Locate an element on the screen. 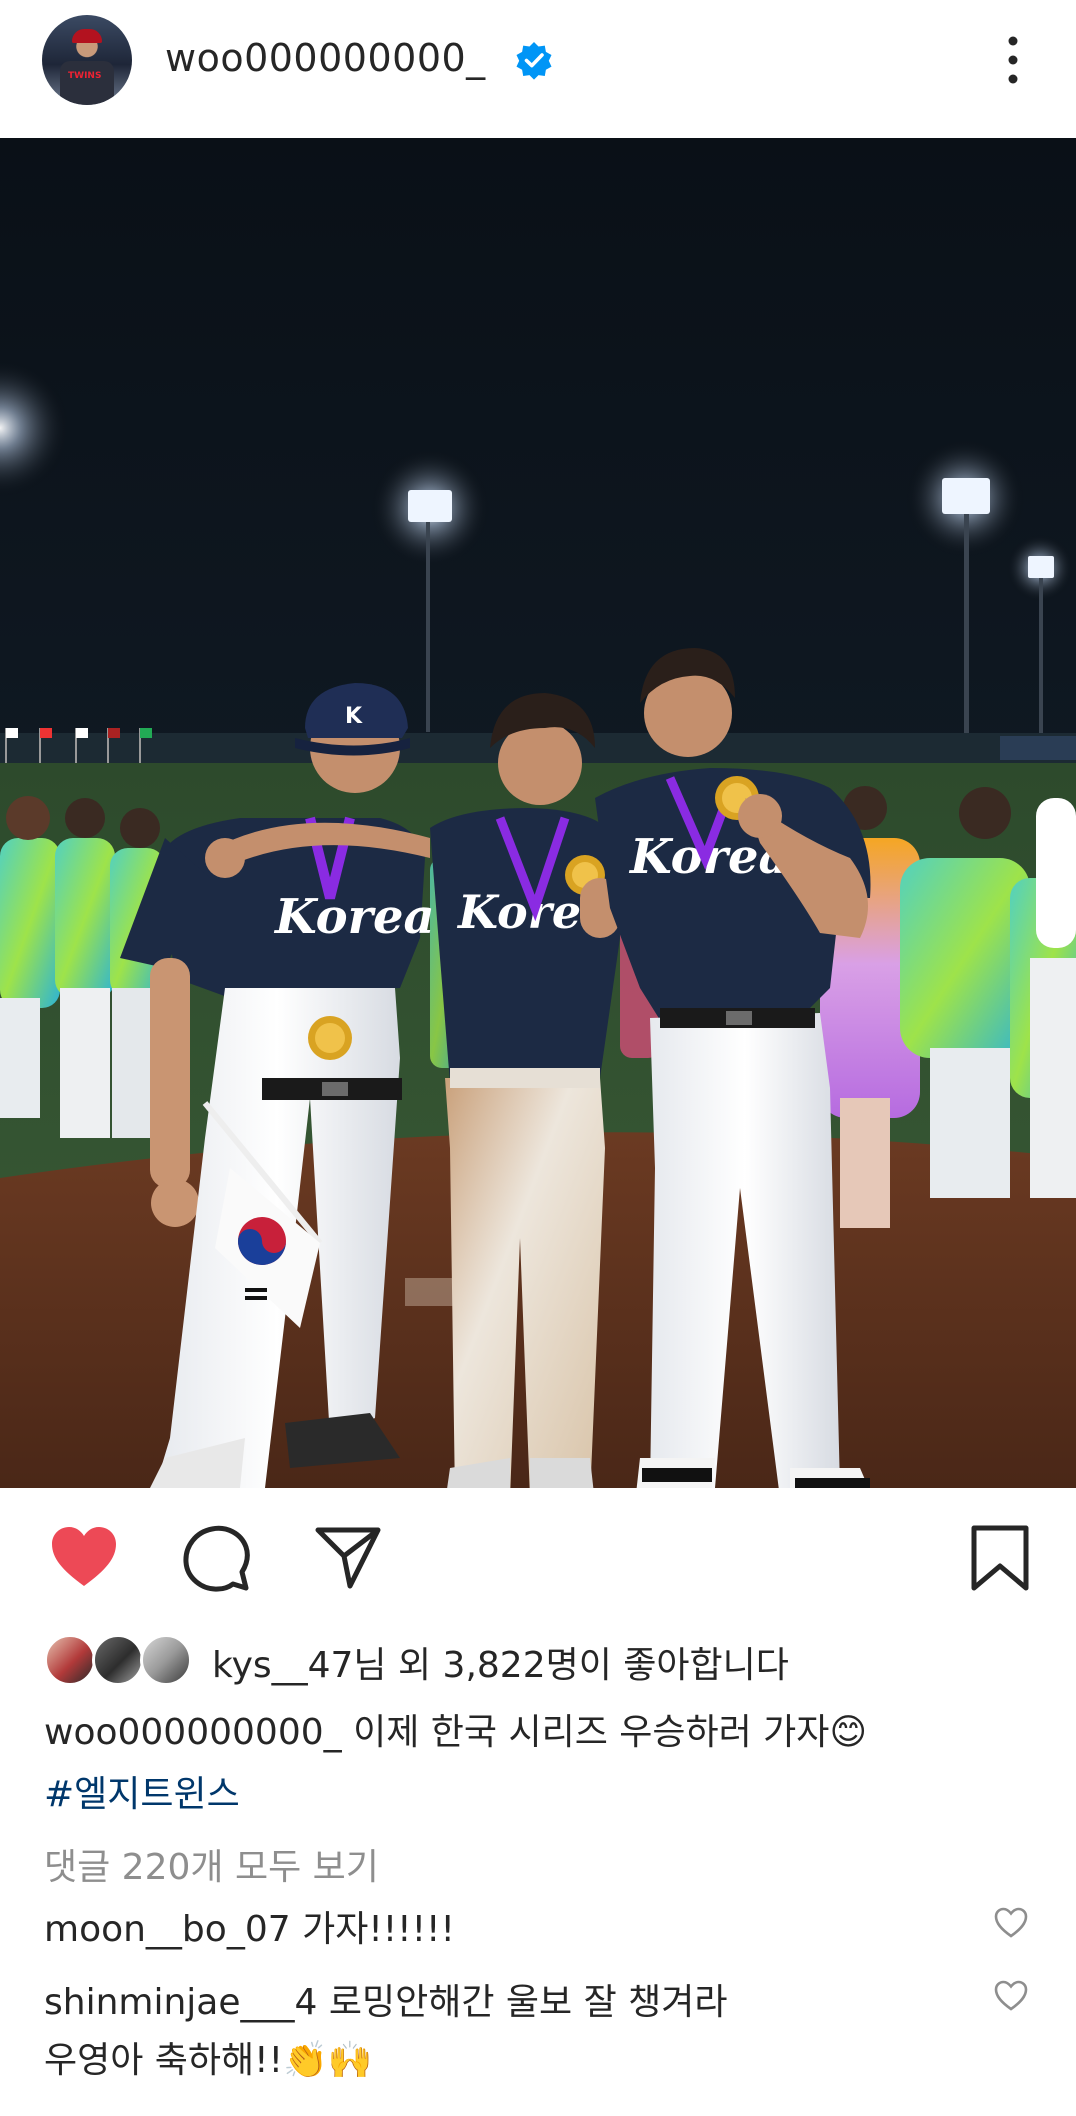 This screenshot has width=1076, height=2116. more-vertical-icon is located at coordinates (1013, 60).